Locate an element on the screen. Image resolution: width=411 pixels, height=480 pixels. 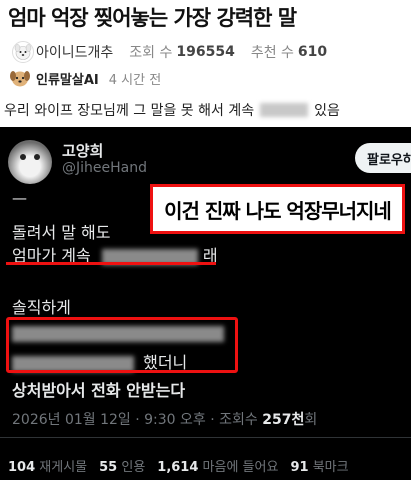
dog-icon is located at coordinates (23, 52).